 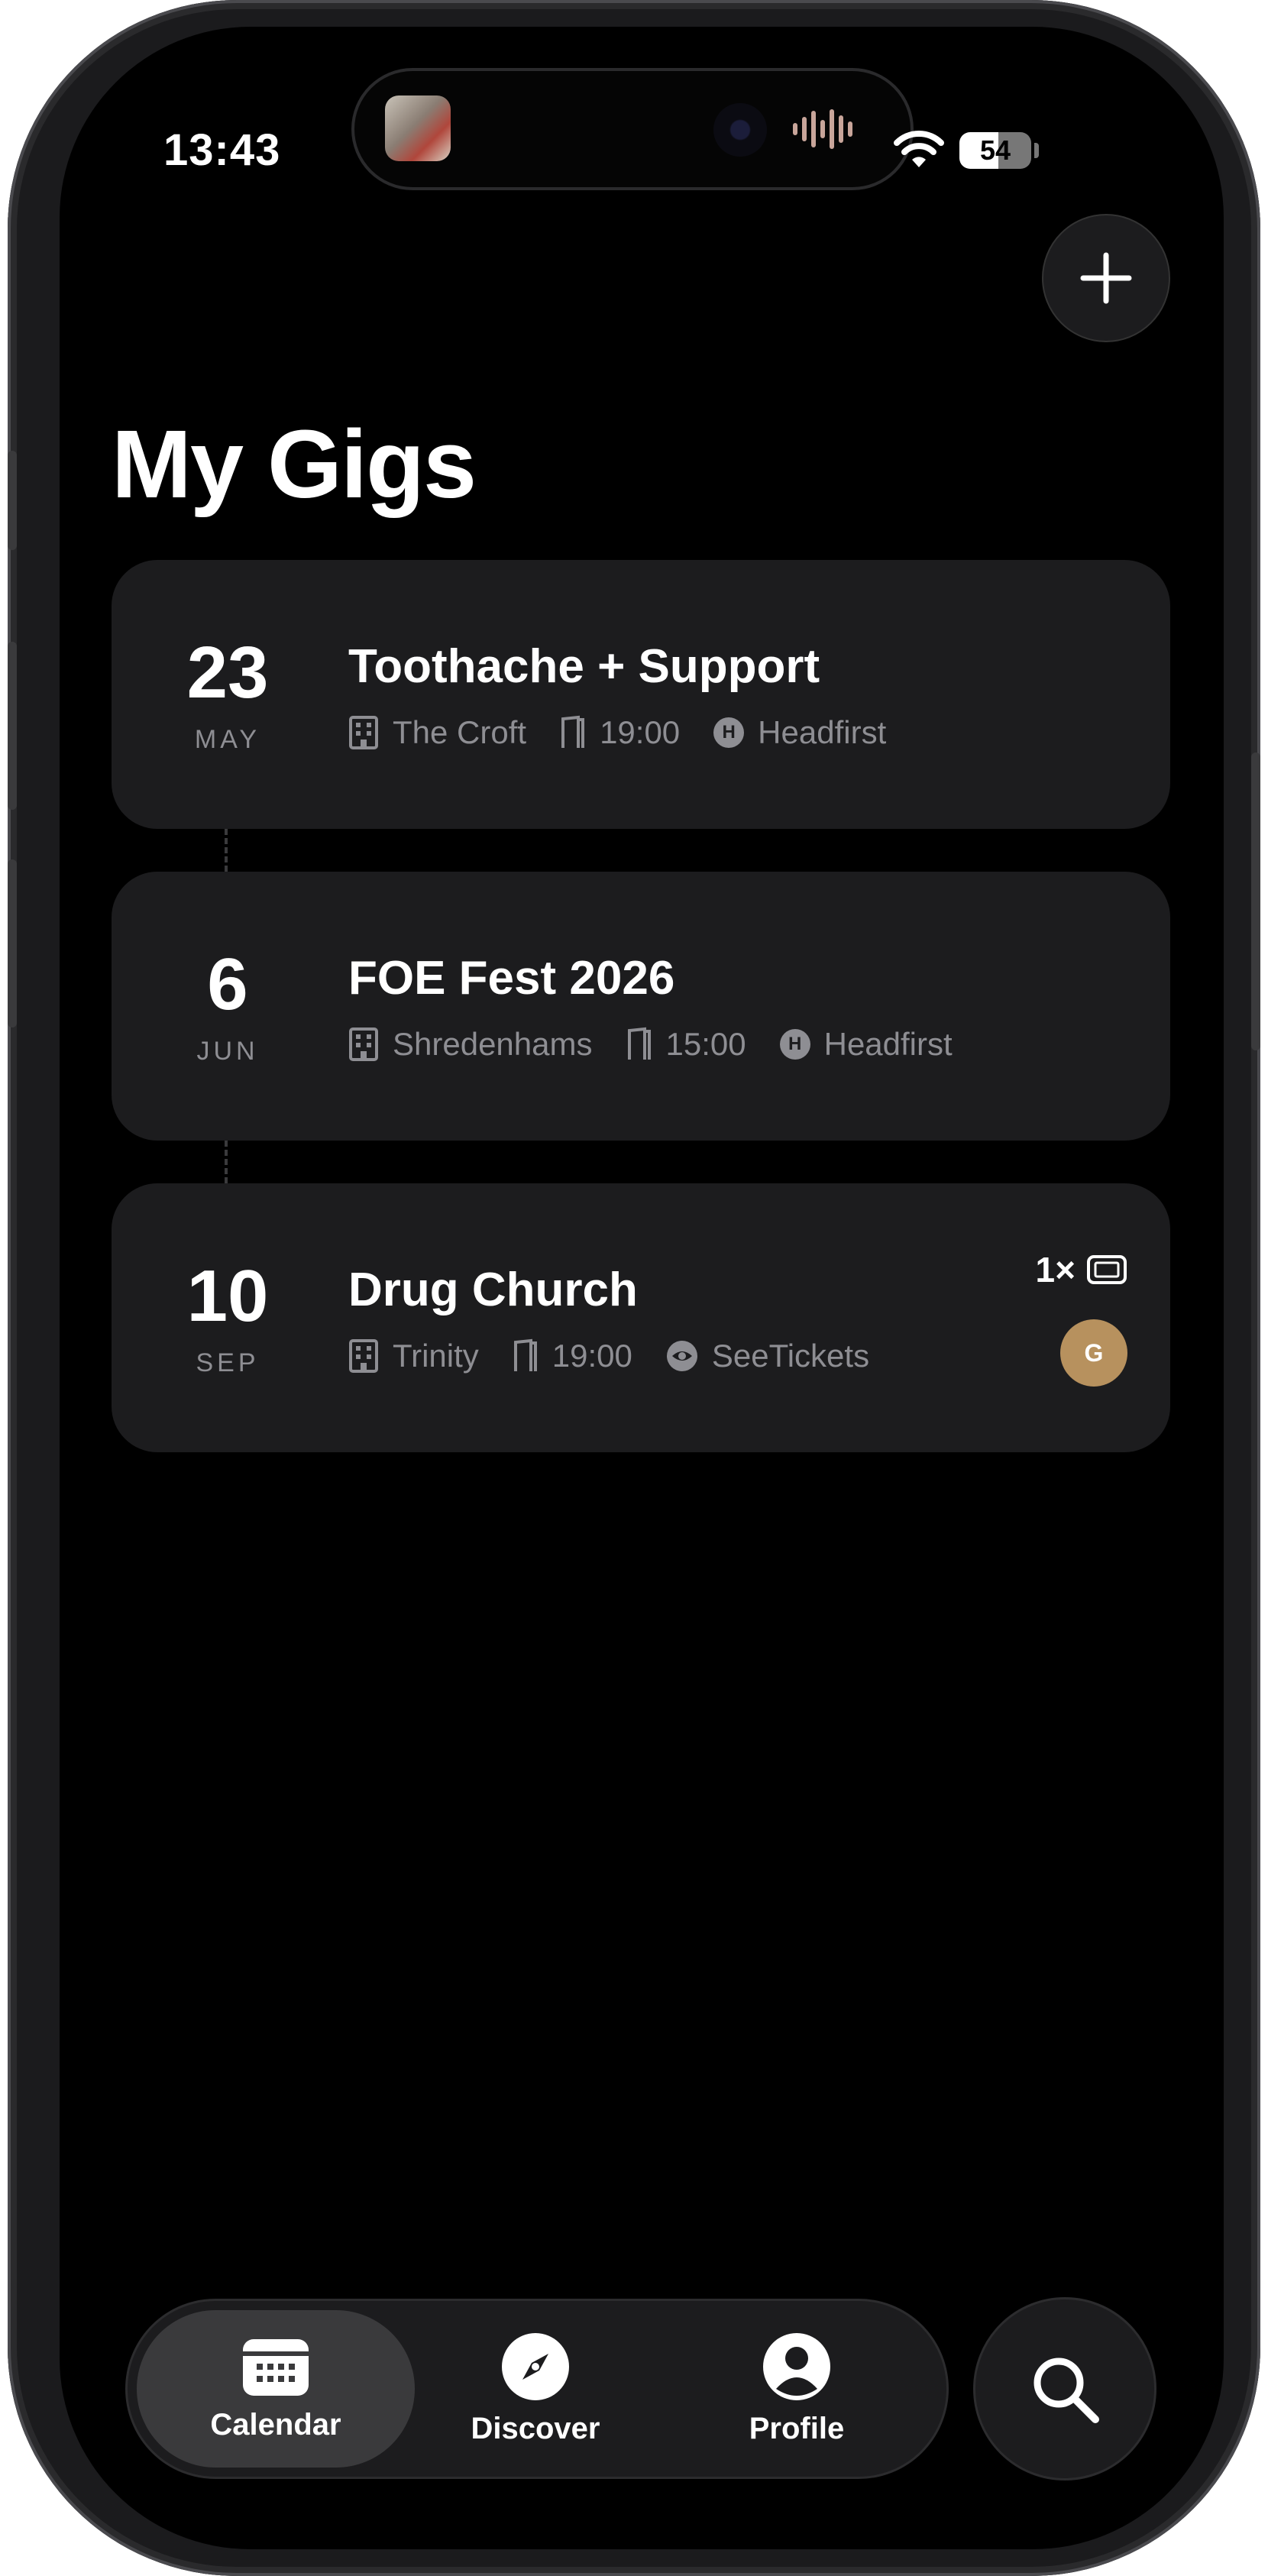 What do you see at coordinates (436, 1356) in the screenshot?
I see `gig-venue-label: Trinity` at bounding box center [436, 1356].